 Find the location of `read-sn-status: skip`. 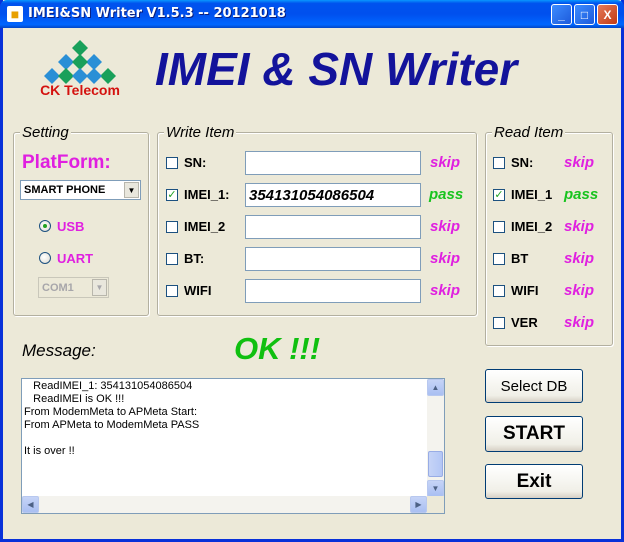

read-sn-status: skip is located at coordinates (579, 162).